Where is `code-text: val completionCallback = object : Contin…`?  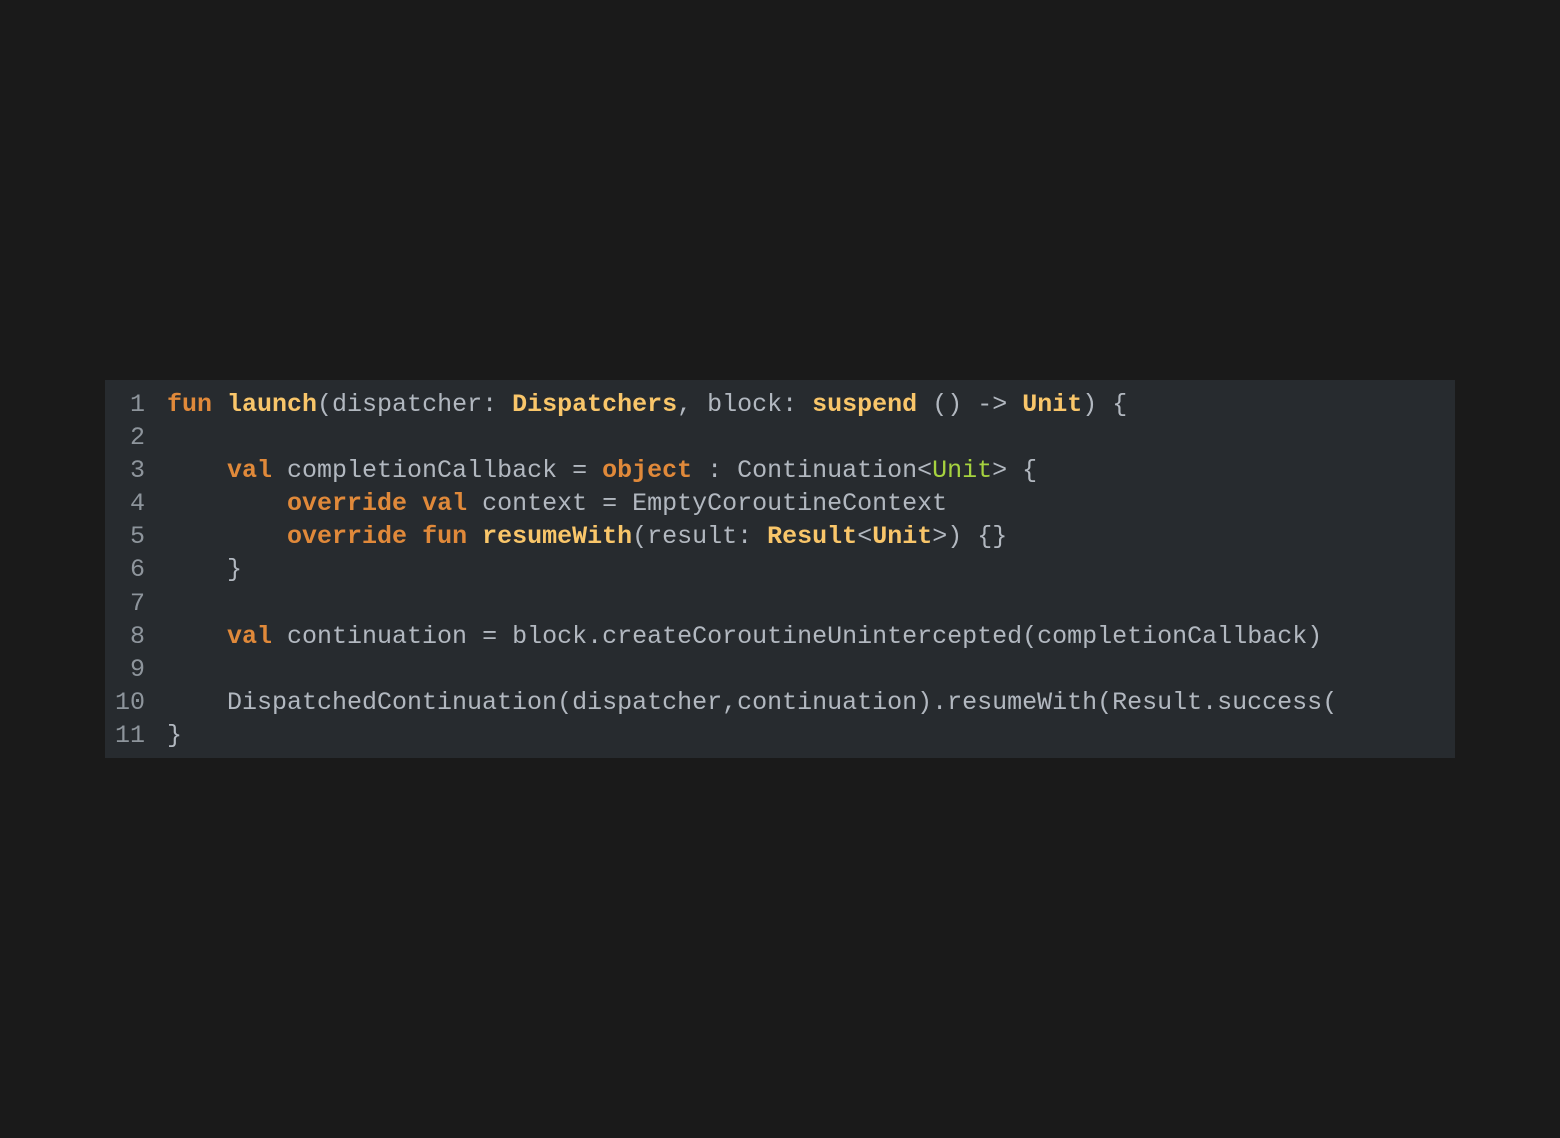
code-text: val completionCallback = object : Contin… is located at coordinates (602, 470).